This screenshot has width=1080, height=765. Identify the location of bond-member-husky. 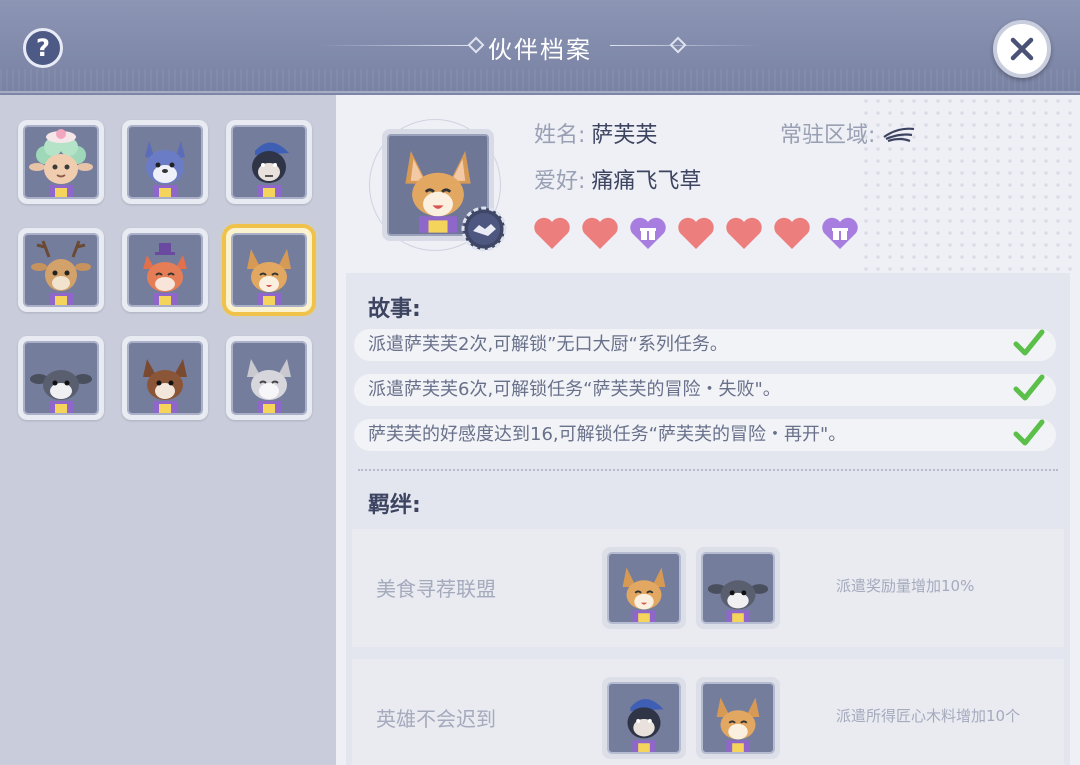
(738, 588).